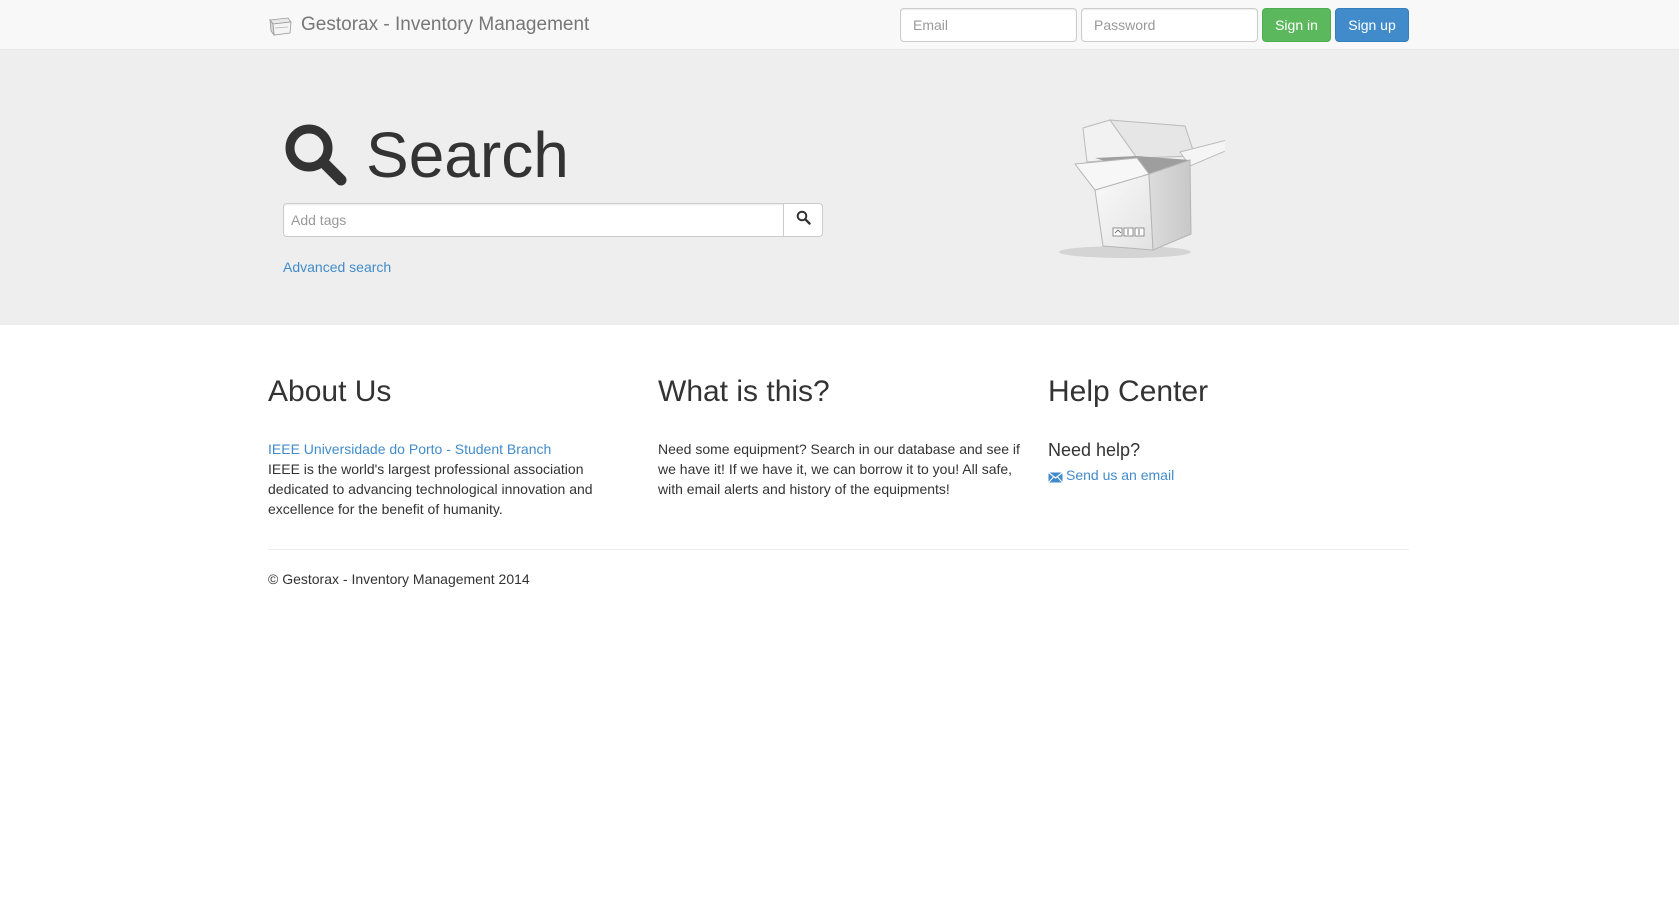  I want to click on brand-title: Gestorax - Inventory Management, so click(445, 24).